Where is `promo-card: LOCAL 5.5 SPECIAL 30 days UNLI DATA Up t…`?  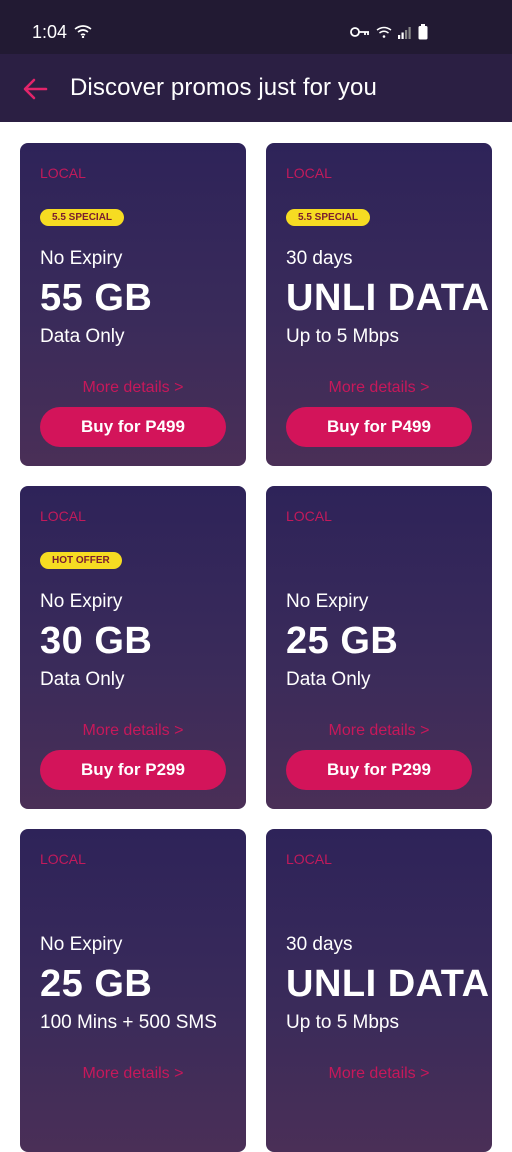
promo-card: LOCAL 5.5 SPECIAL 30 days UNLI DATA Up t… is located at coordinates (379, 304).